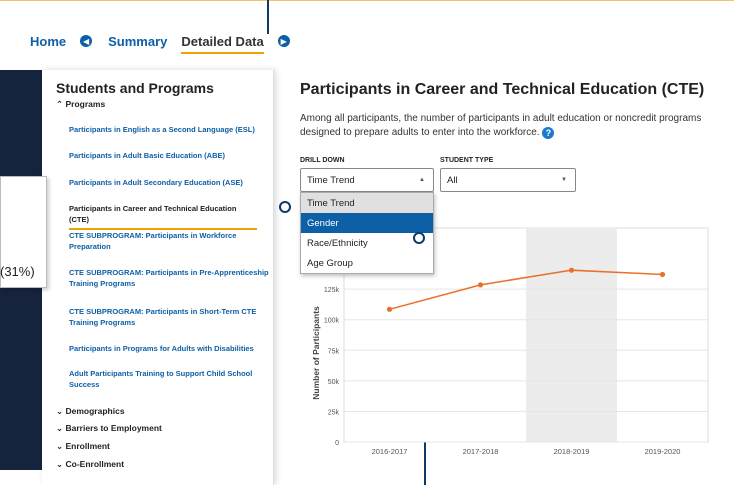 The image size is (734, 485). What do you see at coordinates (332, 290) in the screenshot?
I see `y-tick-label: 125k` at bounding box center [332, 290].